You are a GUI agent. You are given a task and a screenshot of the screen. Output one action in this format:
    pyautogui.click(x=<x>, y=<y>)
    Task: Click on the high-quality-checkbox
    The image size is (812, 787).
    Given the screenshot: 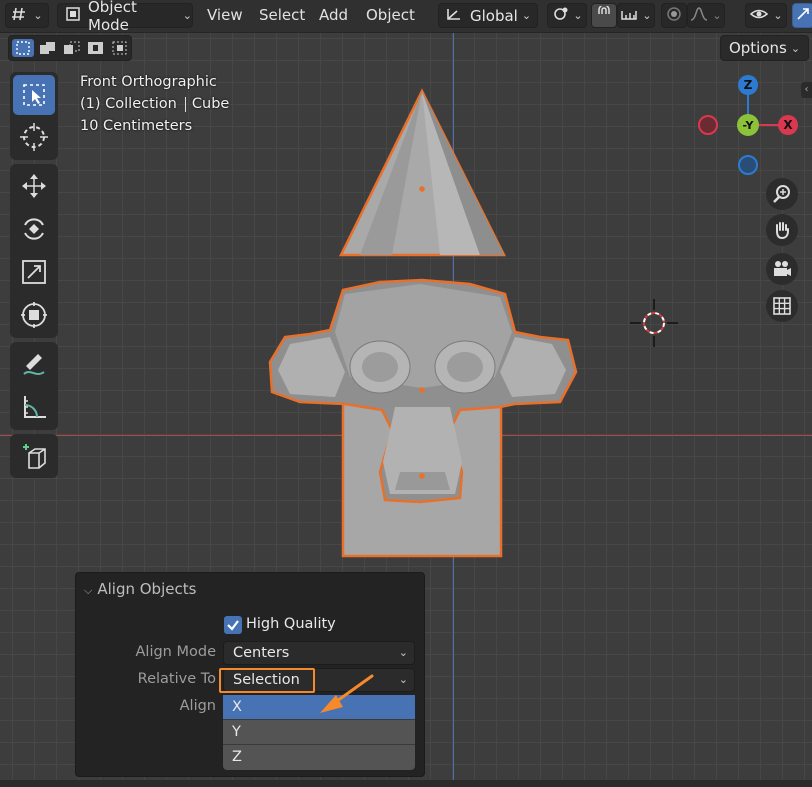 What is the action you would take?
    pyautogui.click(x=233, y=625)
    